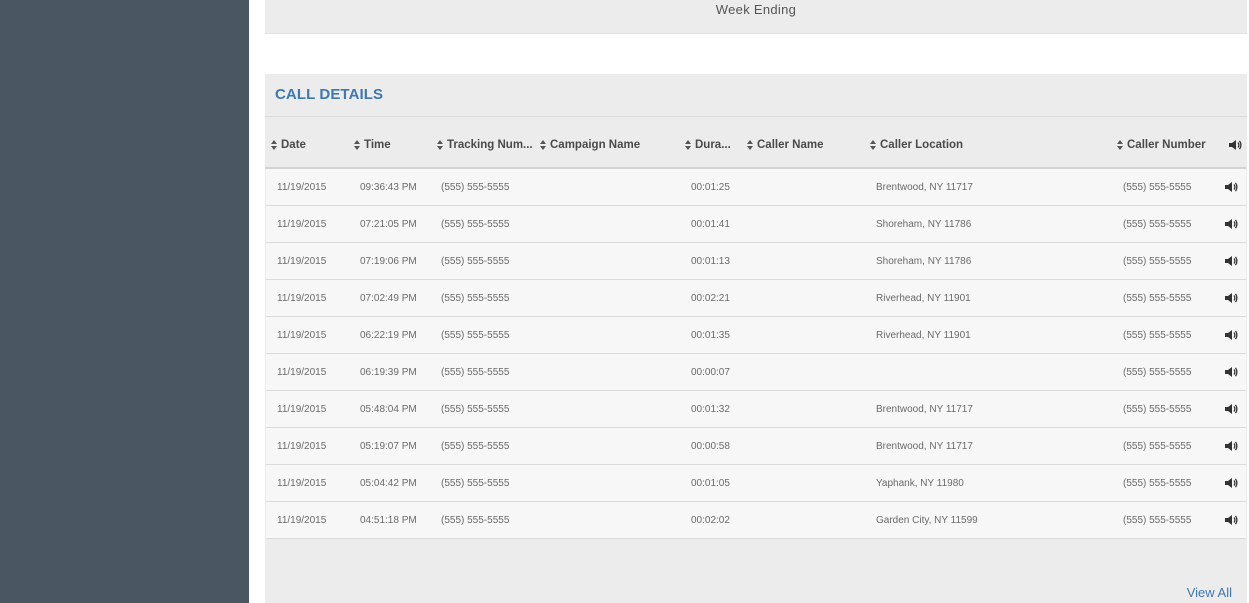 This screenshot has height=603, width=1249. What do you see at coordinates (388, 261) in the screenshot?
I see `cell-time: 07:19:06 PM` at bounding box center [388, 261].